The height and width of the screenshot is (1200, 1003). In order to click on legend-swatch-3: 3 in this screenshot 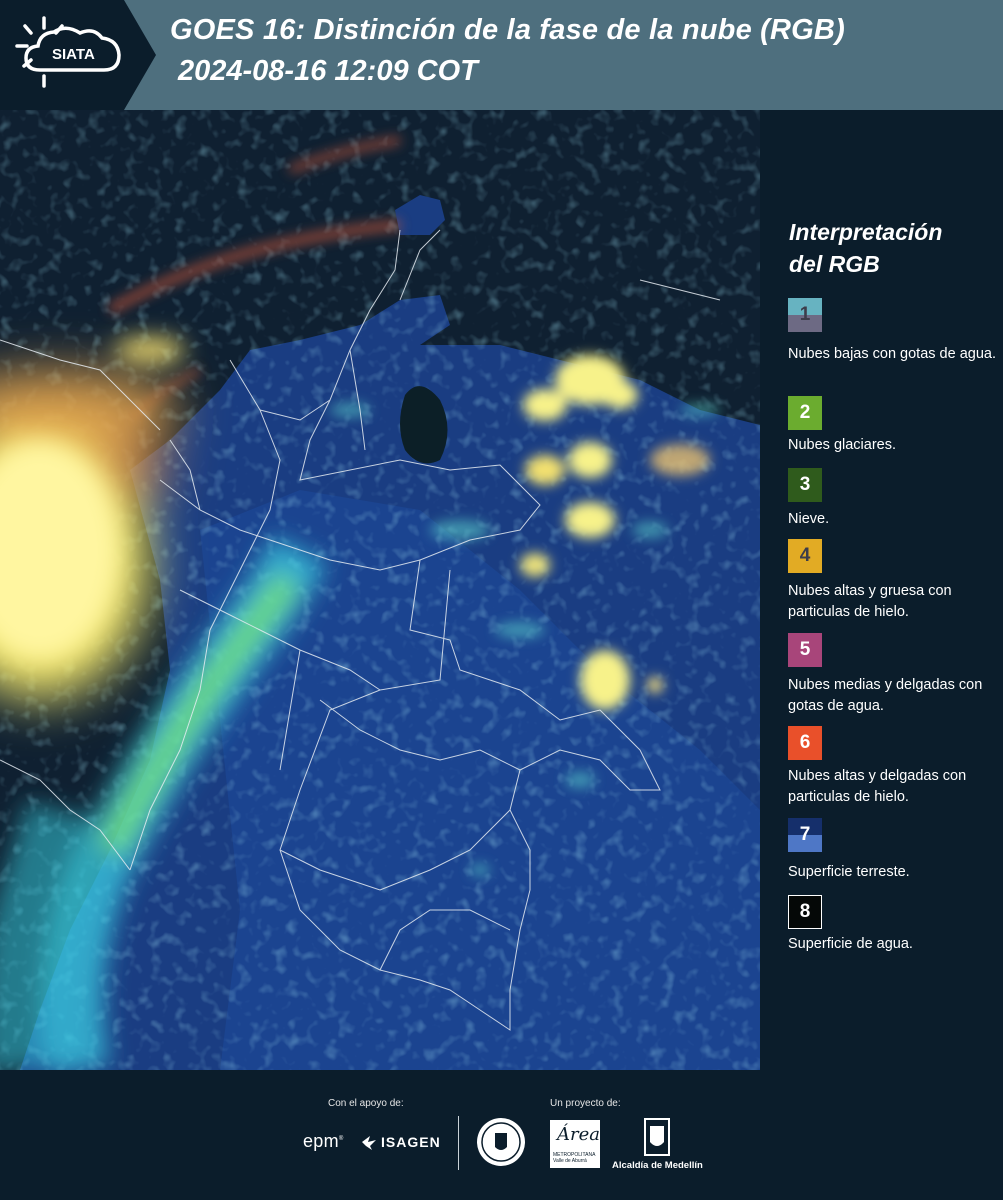, I will do `click(805, 485)`.